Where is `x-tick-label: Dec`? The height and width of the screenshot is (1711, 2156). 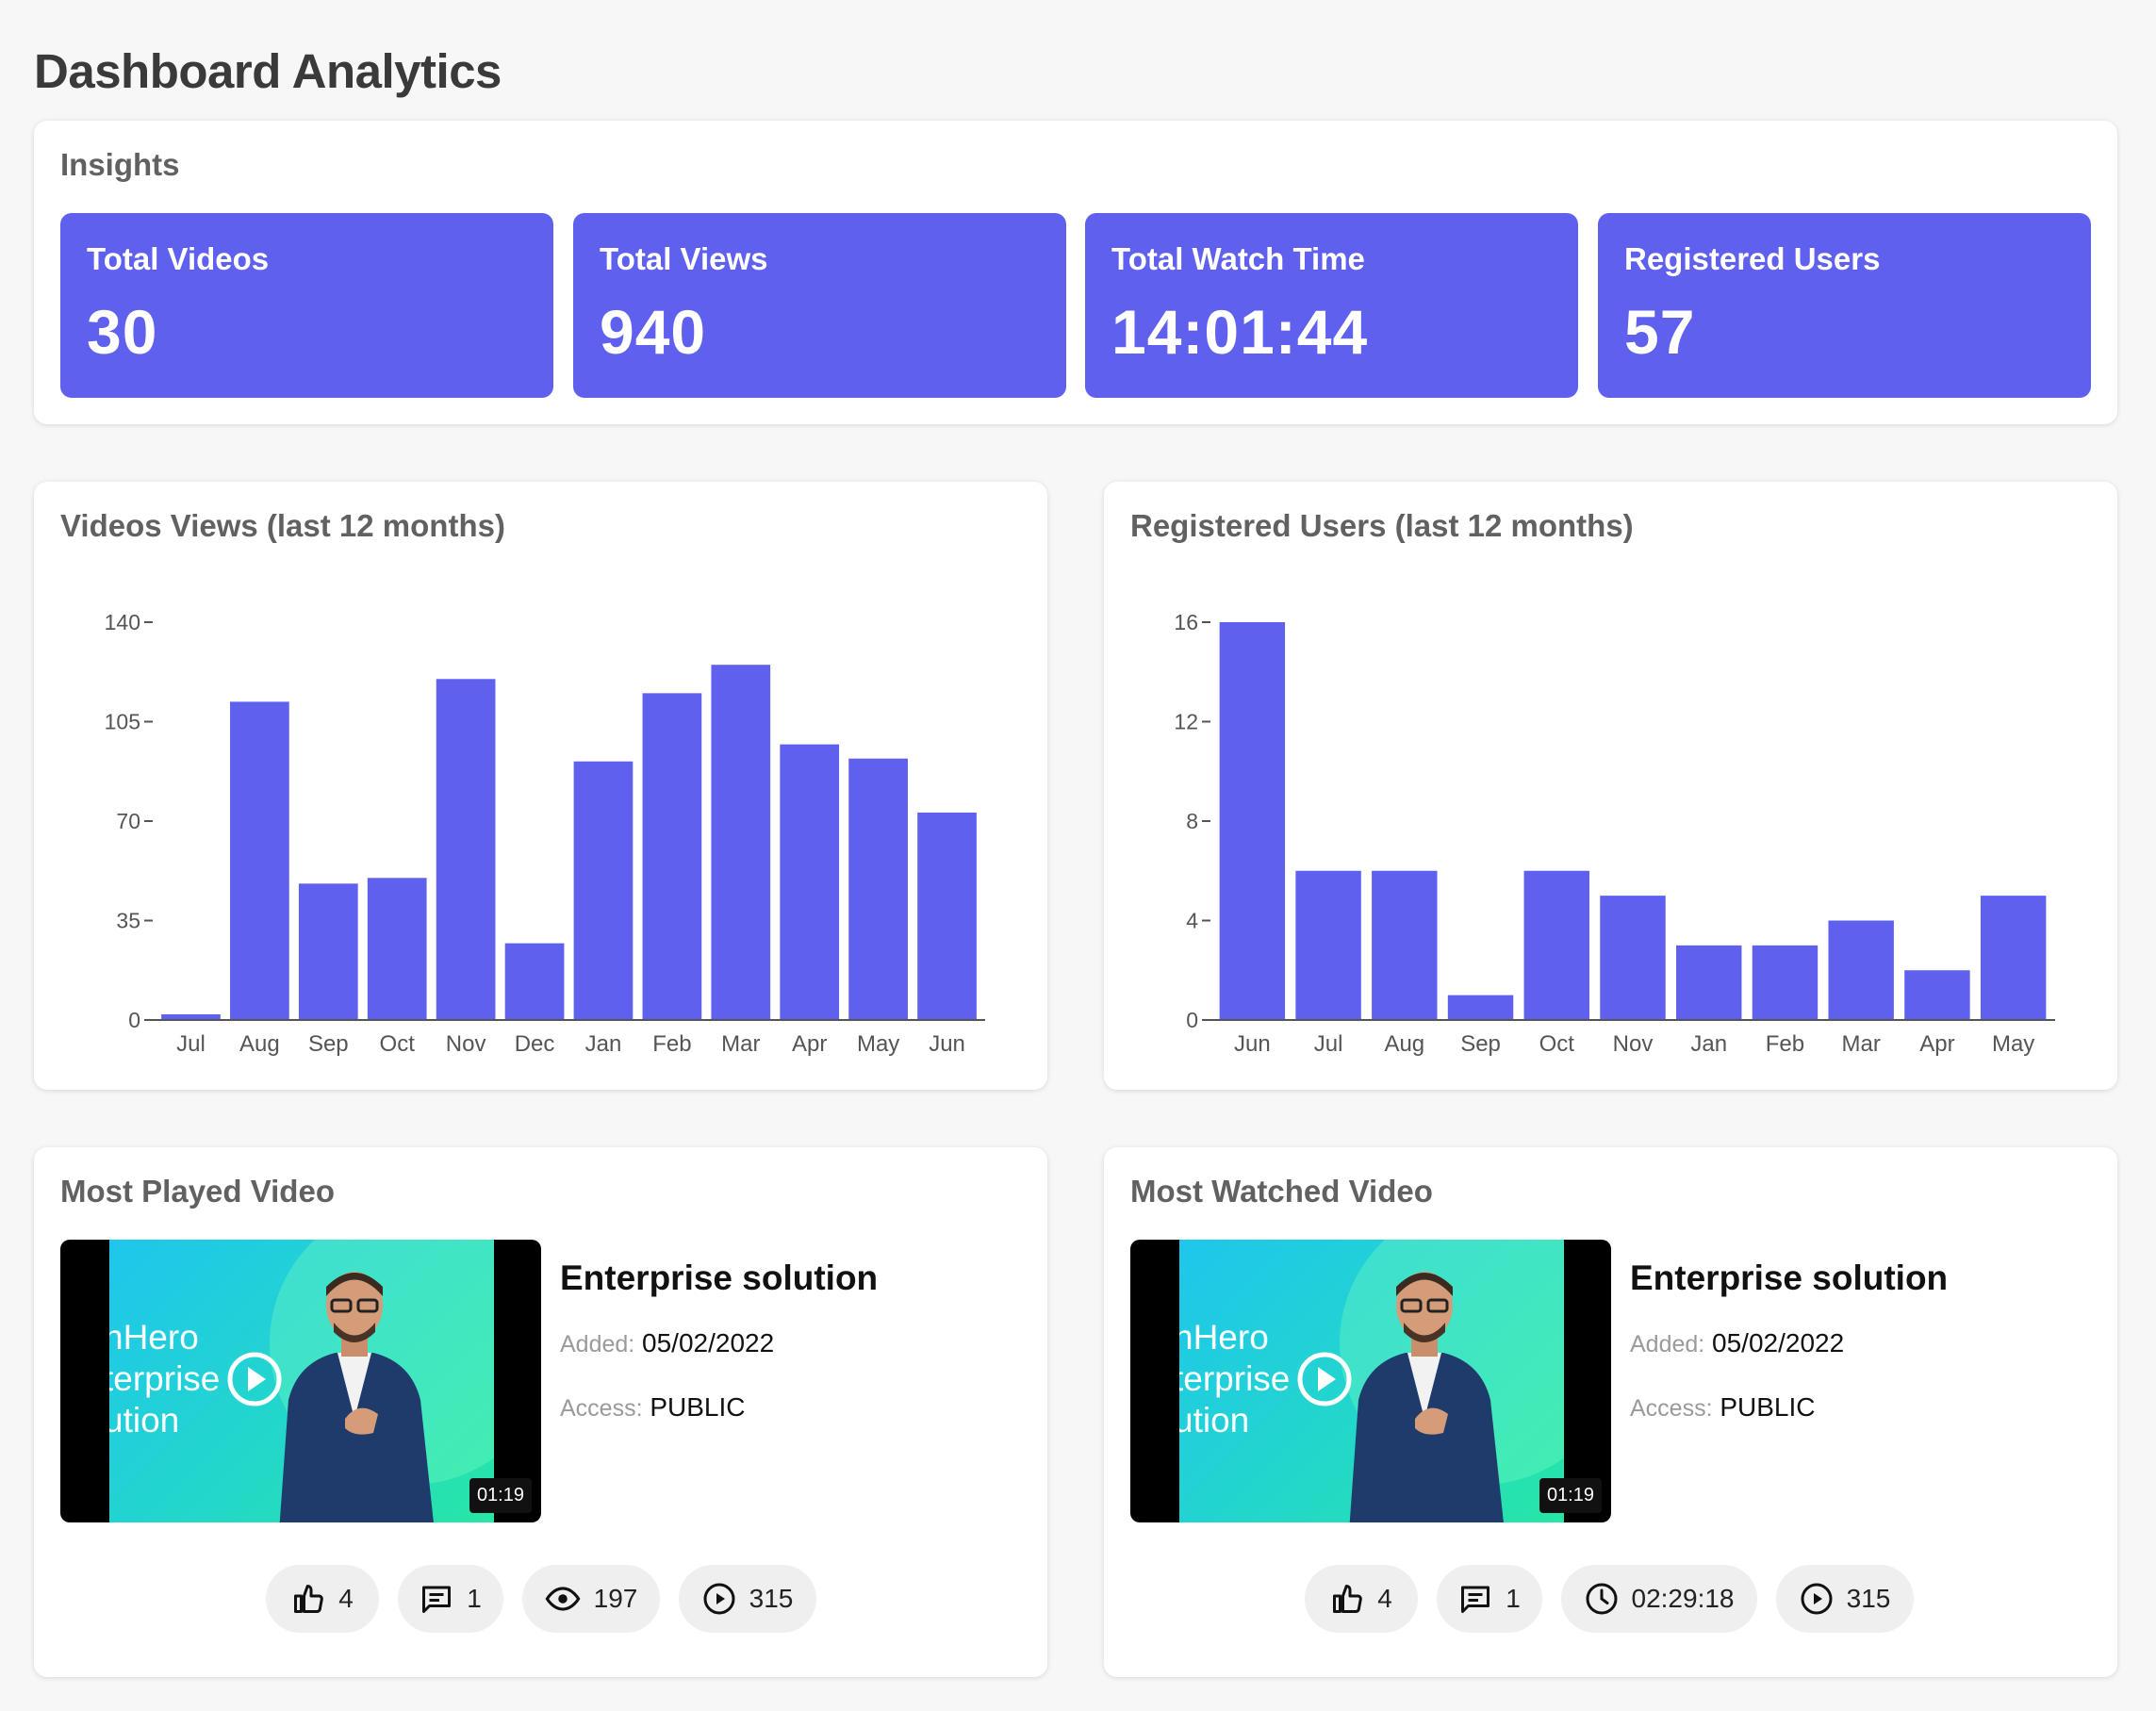 x-tick-label: Dec is located at coordinates (535, 1044).